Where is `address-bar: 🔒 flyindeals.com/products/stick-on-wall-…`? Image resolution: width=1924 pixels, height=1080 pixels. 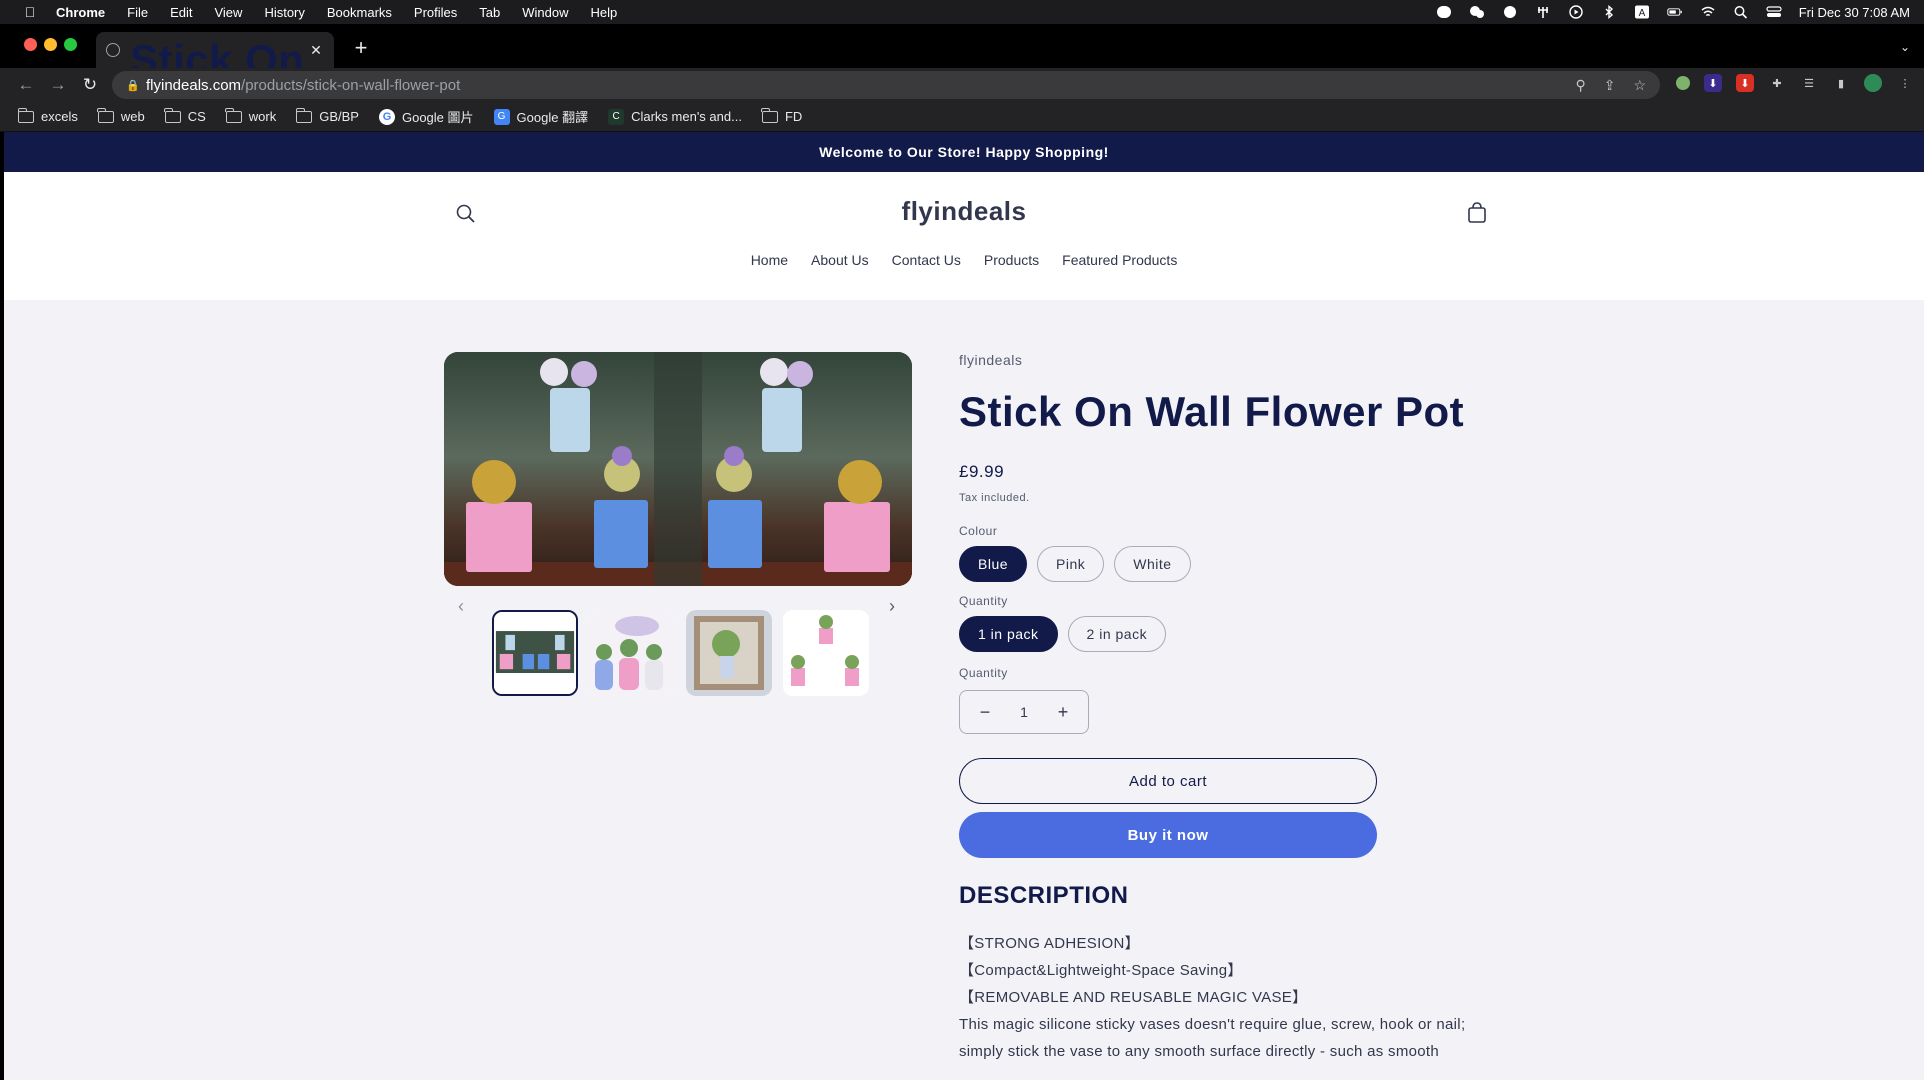
address-bar: 🔒 flyindeals.com/products/stick-on-wall-… is located at coordinates (886, 85).